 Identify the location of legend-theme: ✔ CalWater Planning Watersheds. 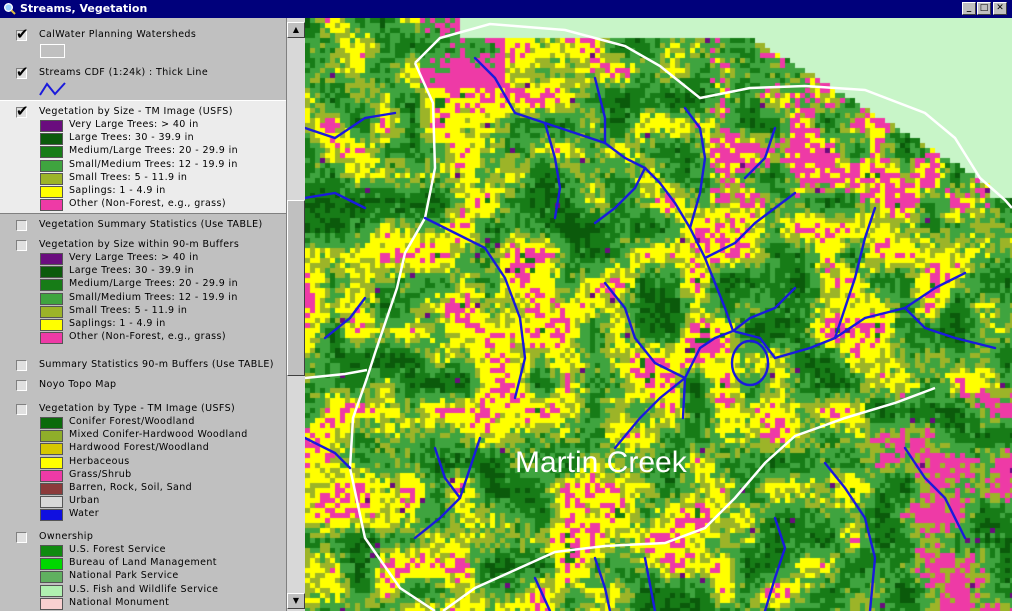
(143, 43).